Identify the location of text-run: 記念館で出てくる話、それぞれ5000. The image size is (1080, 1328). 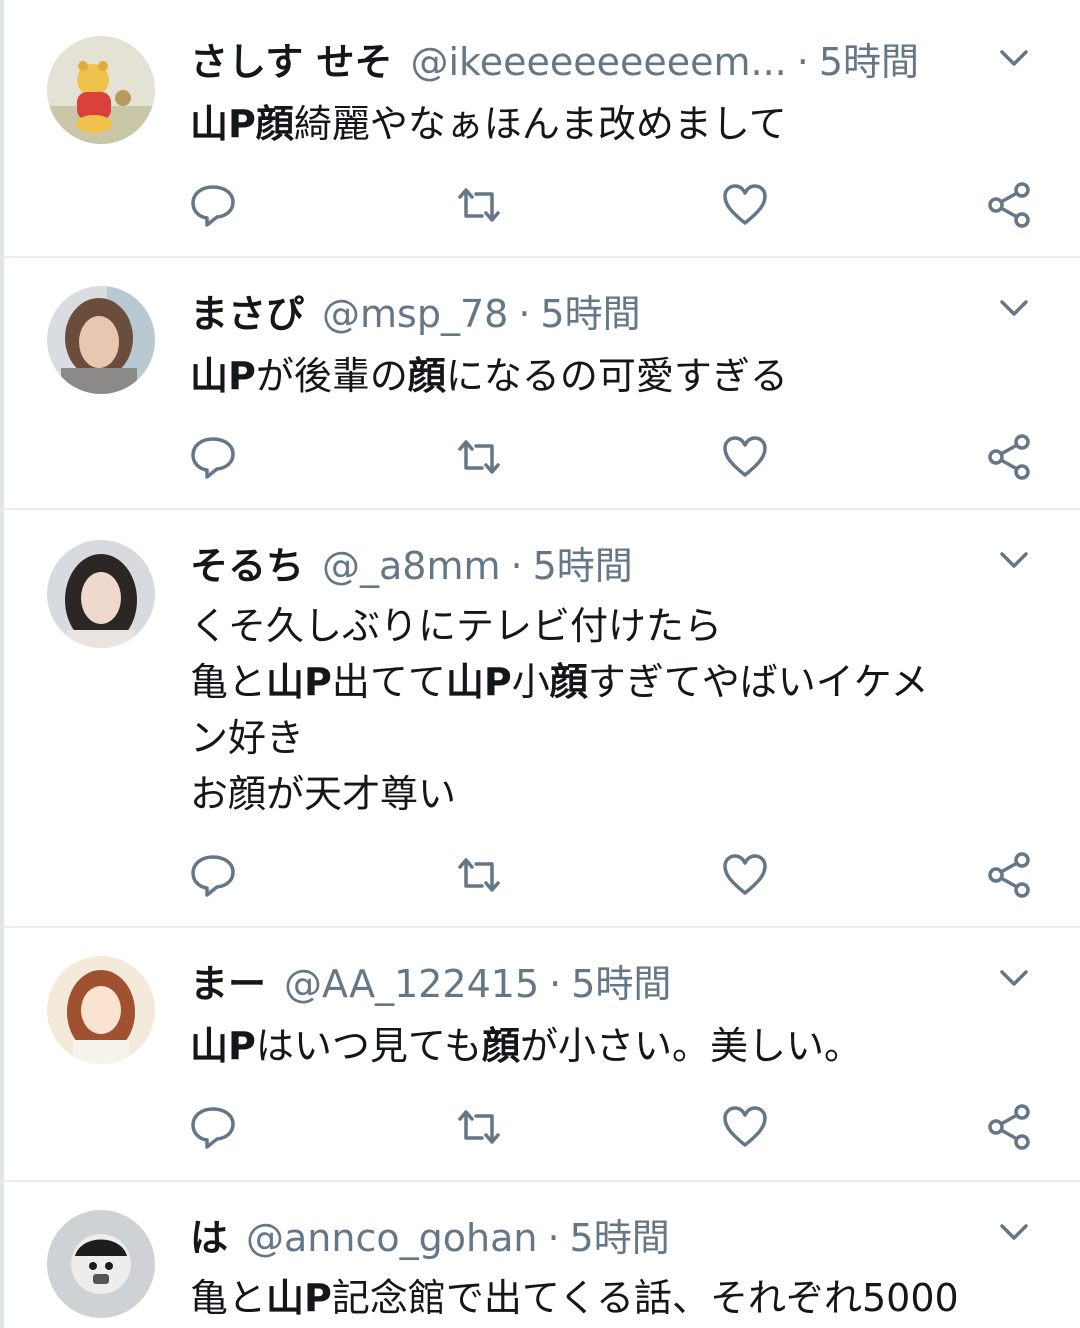
(645, 1298).